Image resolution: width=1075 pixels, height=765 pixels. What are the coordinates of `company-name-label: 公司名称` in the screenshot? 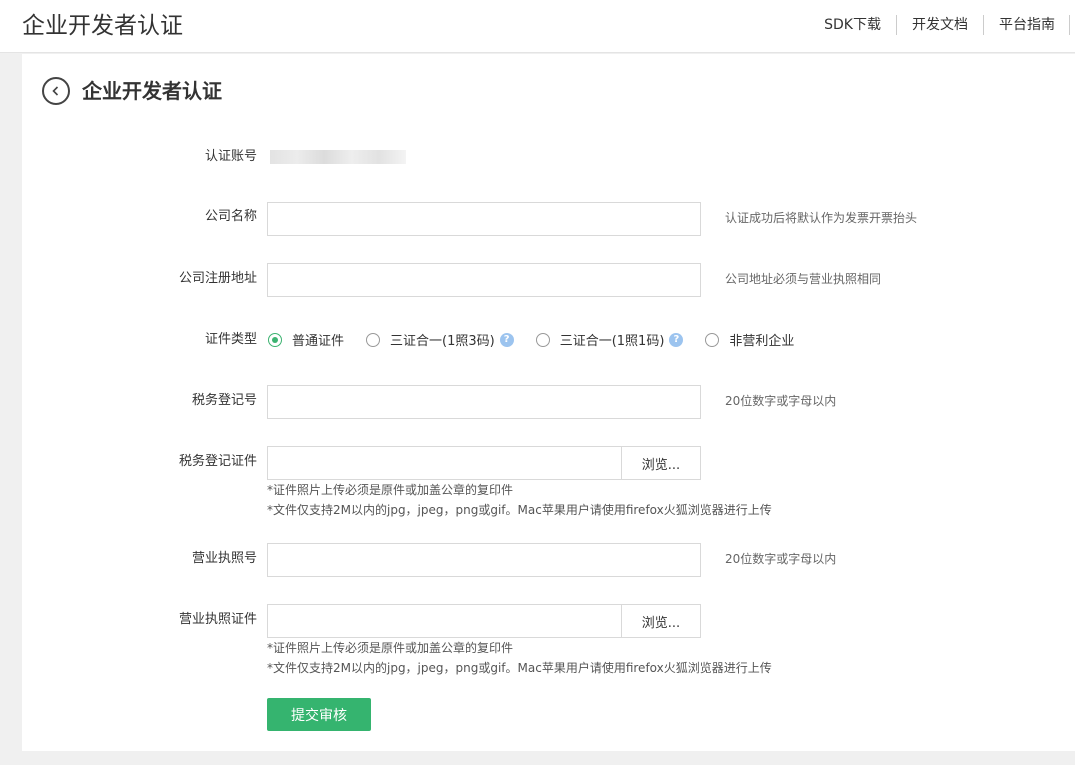 It's located at (230, 216).